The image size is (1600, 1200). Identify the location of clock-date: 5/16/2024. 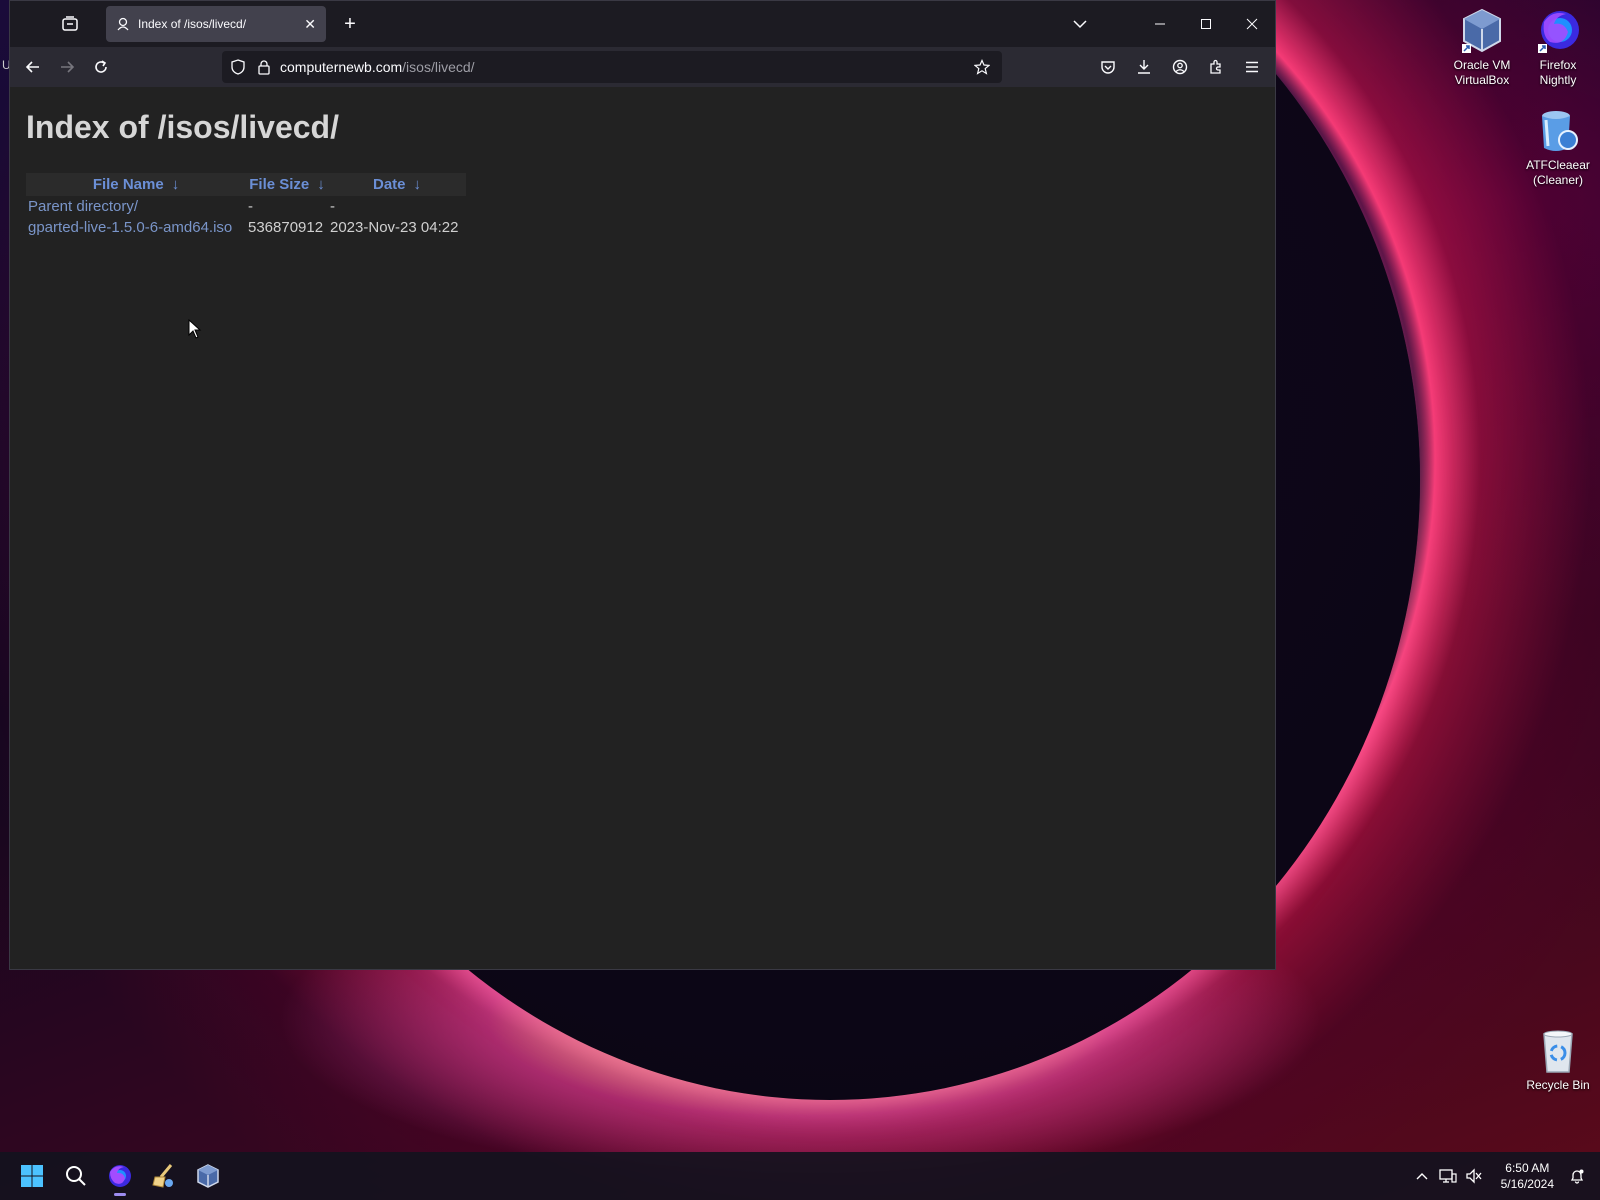
(1527, 1184).